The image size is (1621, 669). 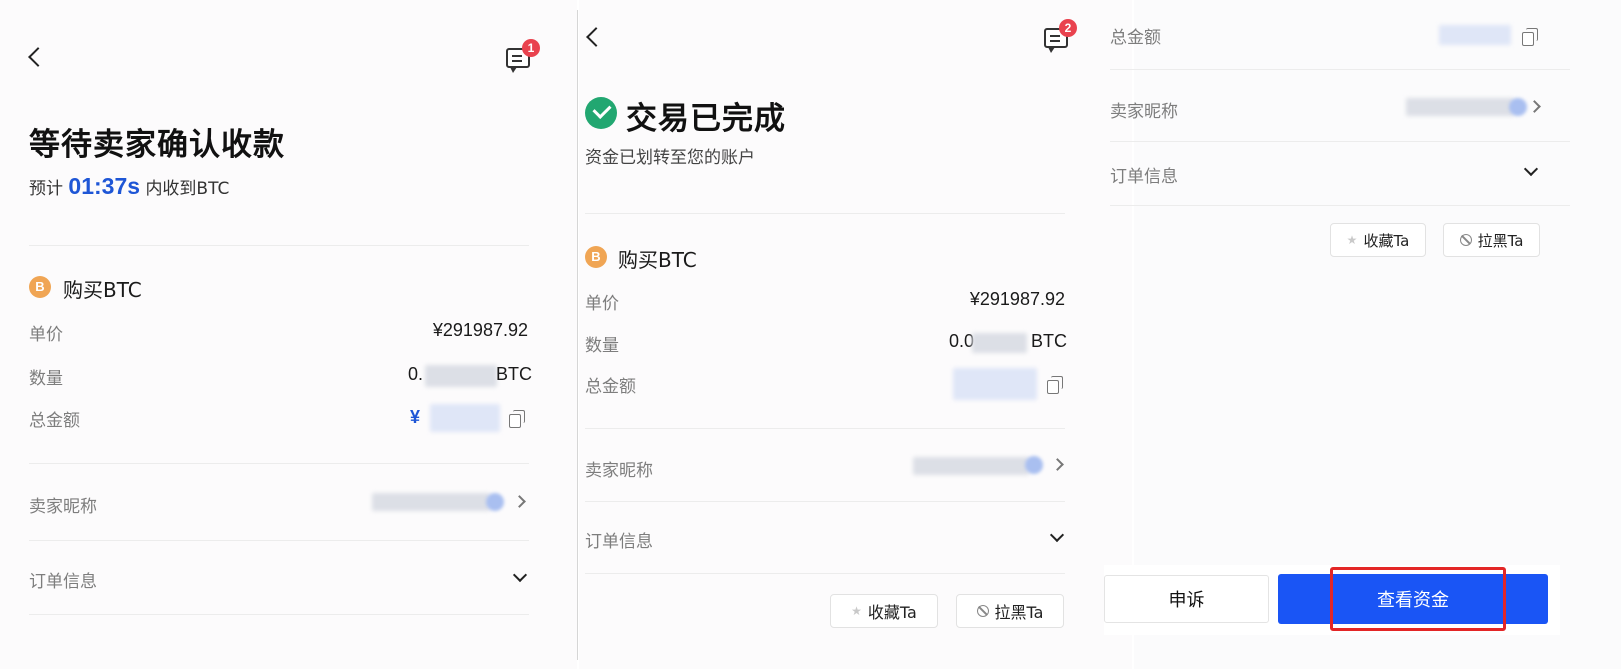 I want to click on eta-timer: 01:37s, so click(x=104, y=186).